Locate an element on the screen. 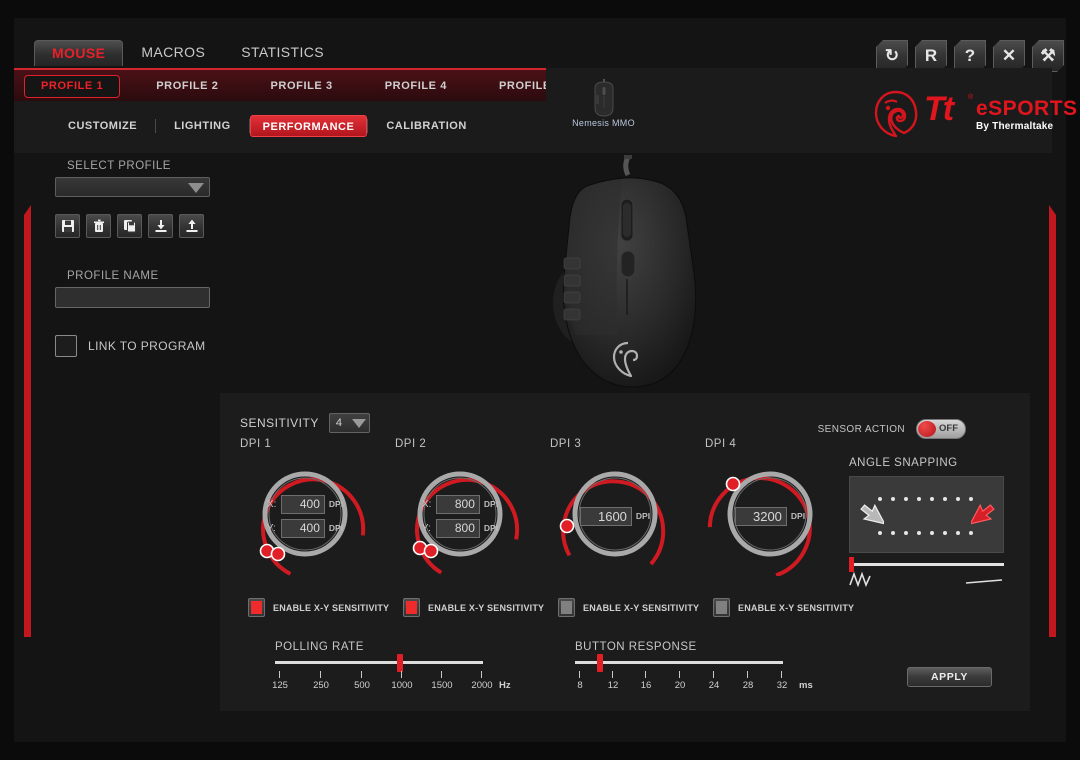  dpi-dial: X: 400 DPI Y: 400 DPI is located at coordinates (305, 516).